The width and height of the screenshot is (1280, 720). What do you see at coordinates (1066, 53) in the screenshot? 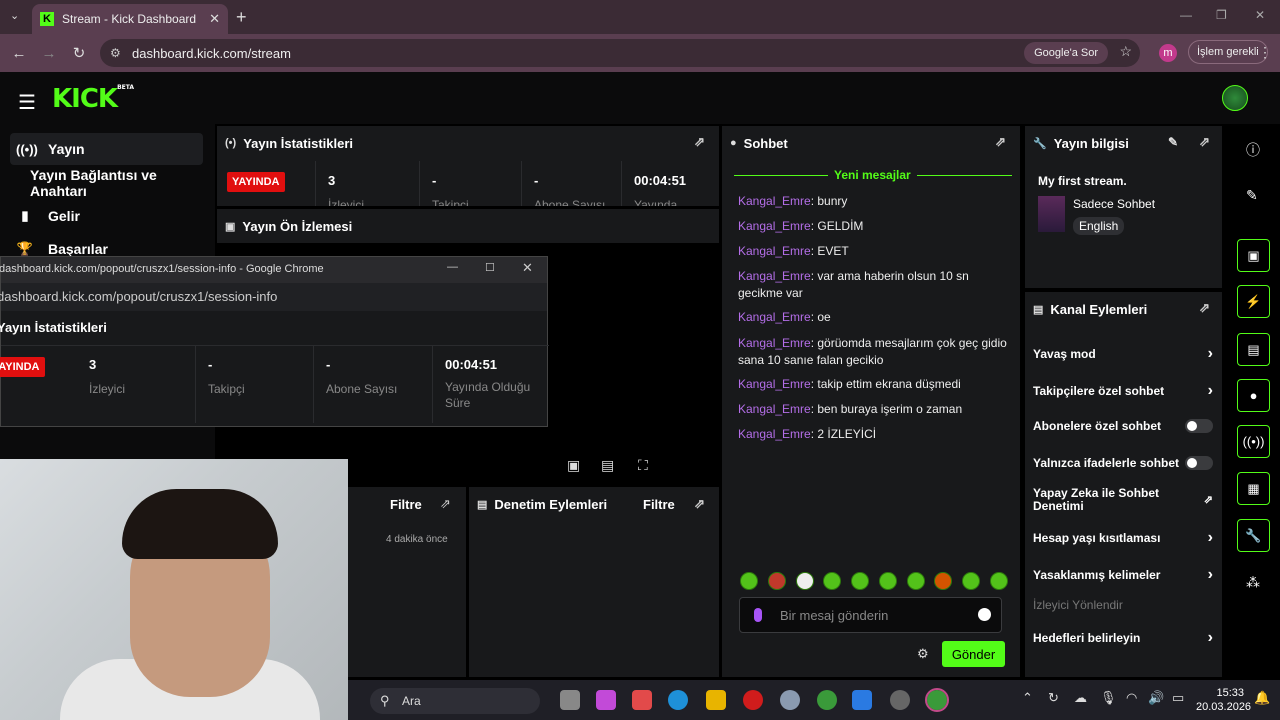
I see `ask-google-button: Google'a Sor` at bounding box center [1066, 53].